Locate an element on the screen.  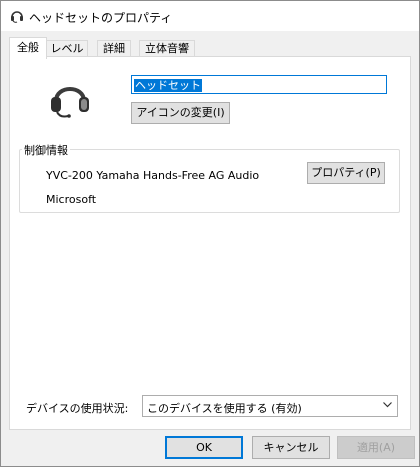
device-usage-value: このデバイスを使用する (有効) is located at coordinates (224, 408).